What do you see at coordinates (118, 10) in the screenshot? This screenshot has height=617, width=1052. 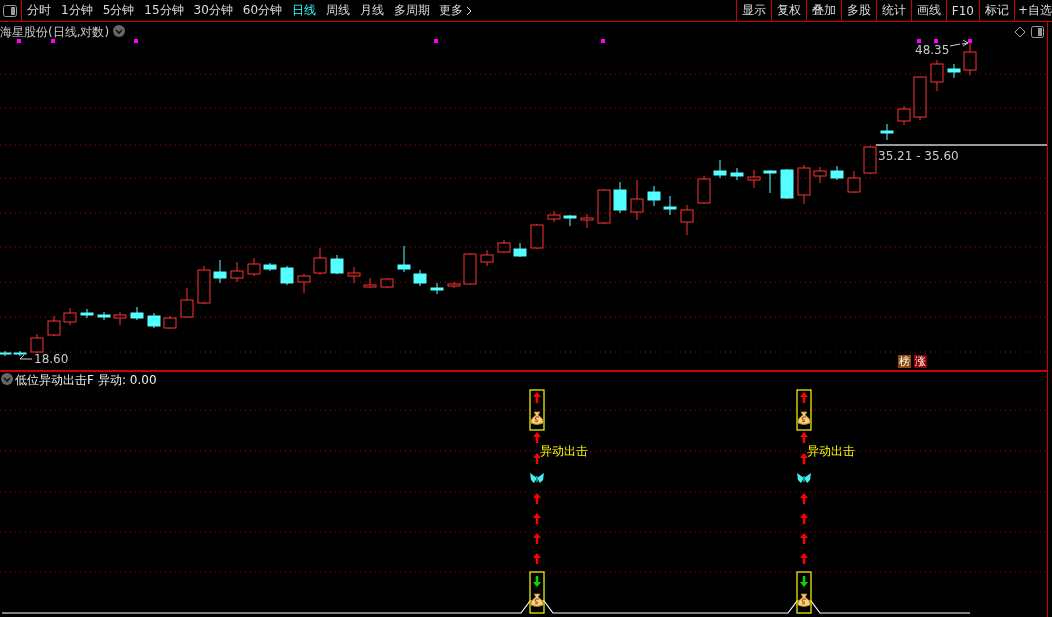 I see `period-tab: 5分钟` at bounding box center [118, 10].